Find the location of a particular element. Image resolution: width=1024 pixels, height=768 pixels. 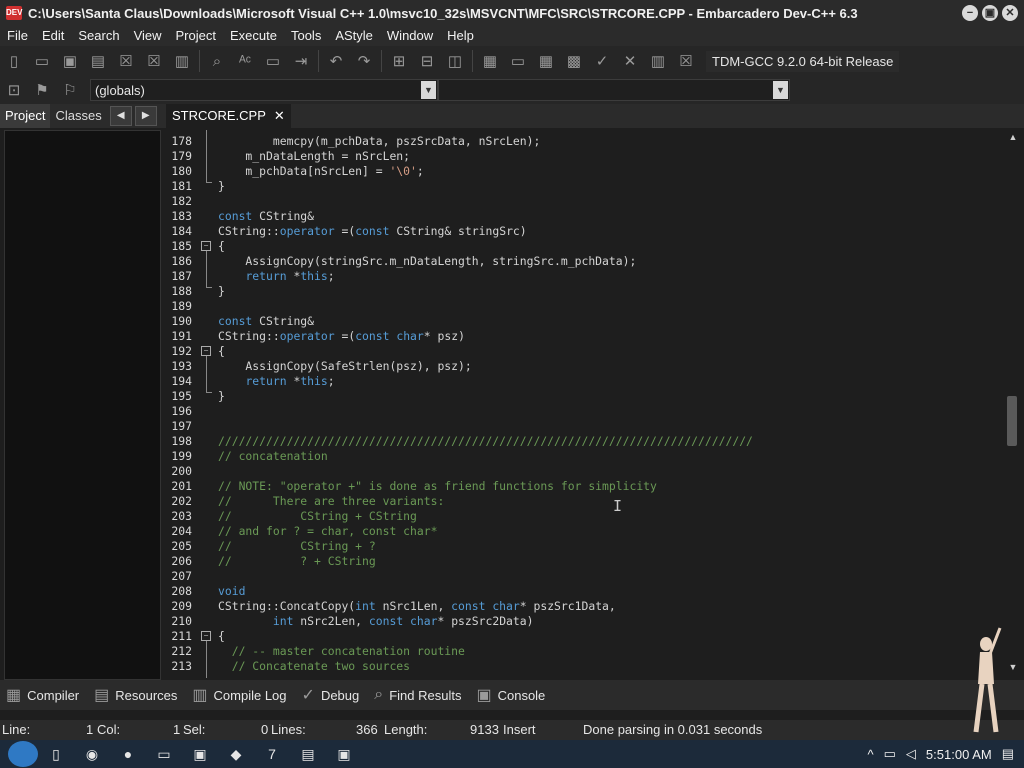

menu-window: Window is located at coordinates (410, 36).